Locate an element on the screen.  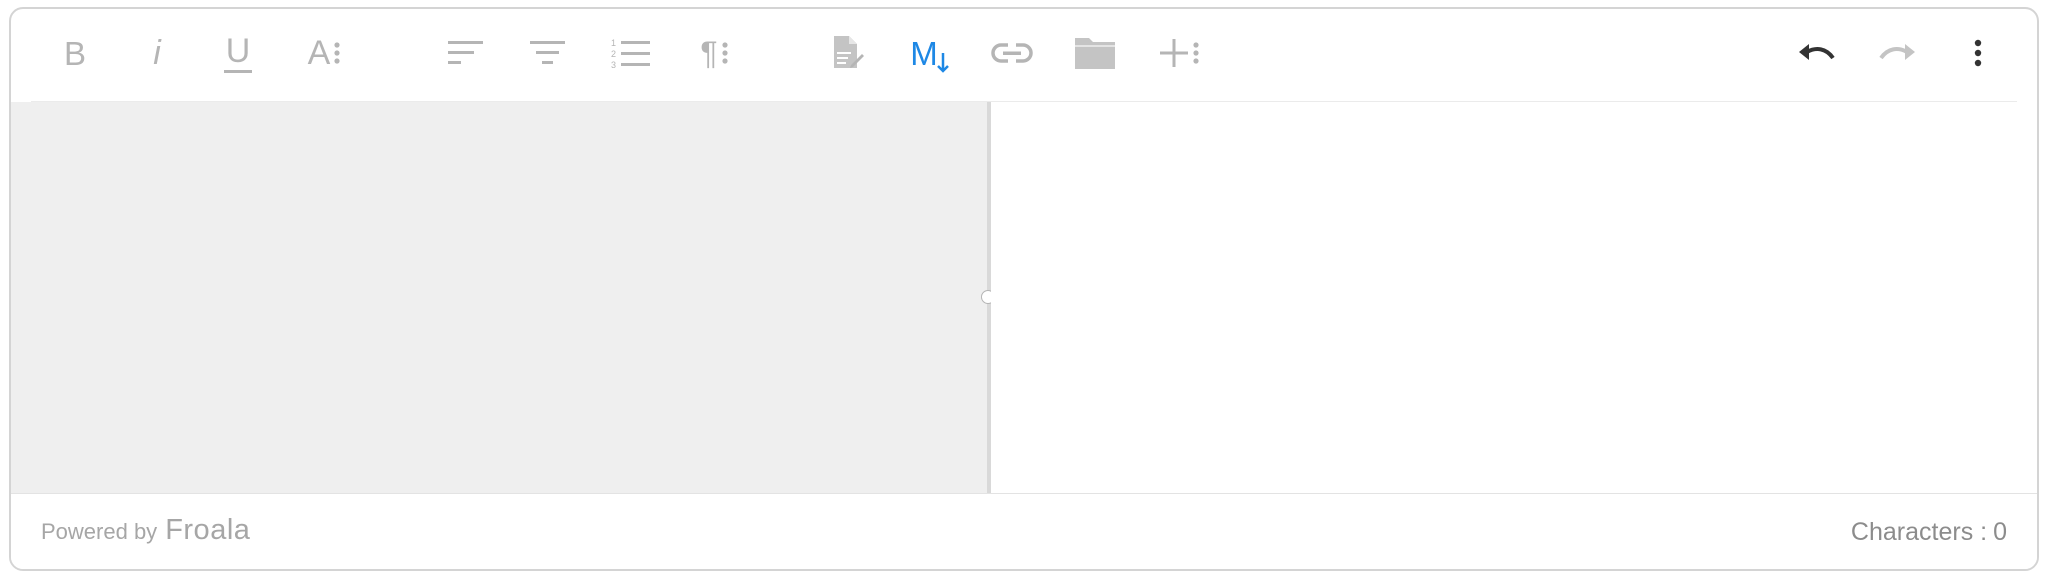
file-manager-button is located at coordinates (1095, 53).